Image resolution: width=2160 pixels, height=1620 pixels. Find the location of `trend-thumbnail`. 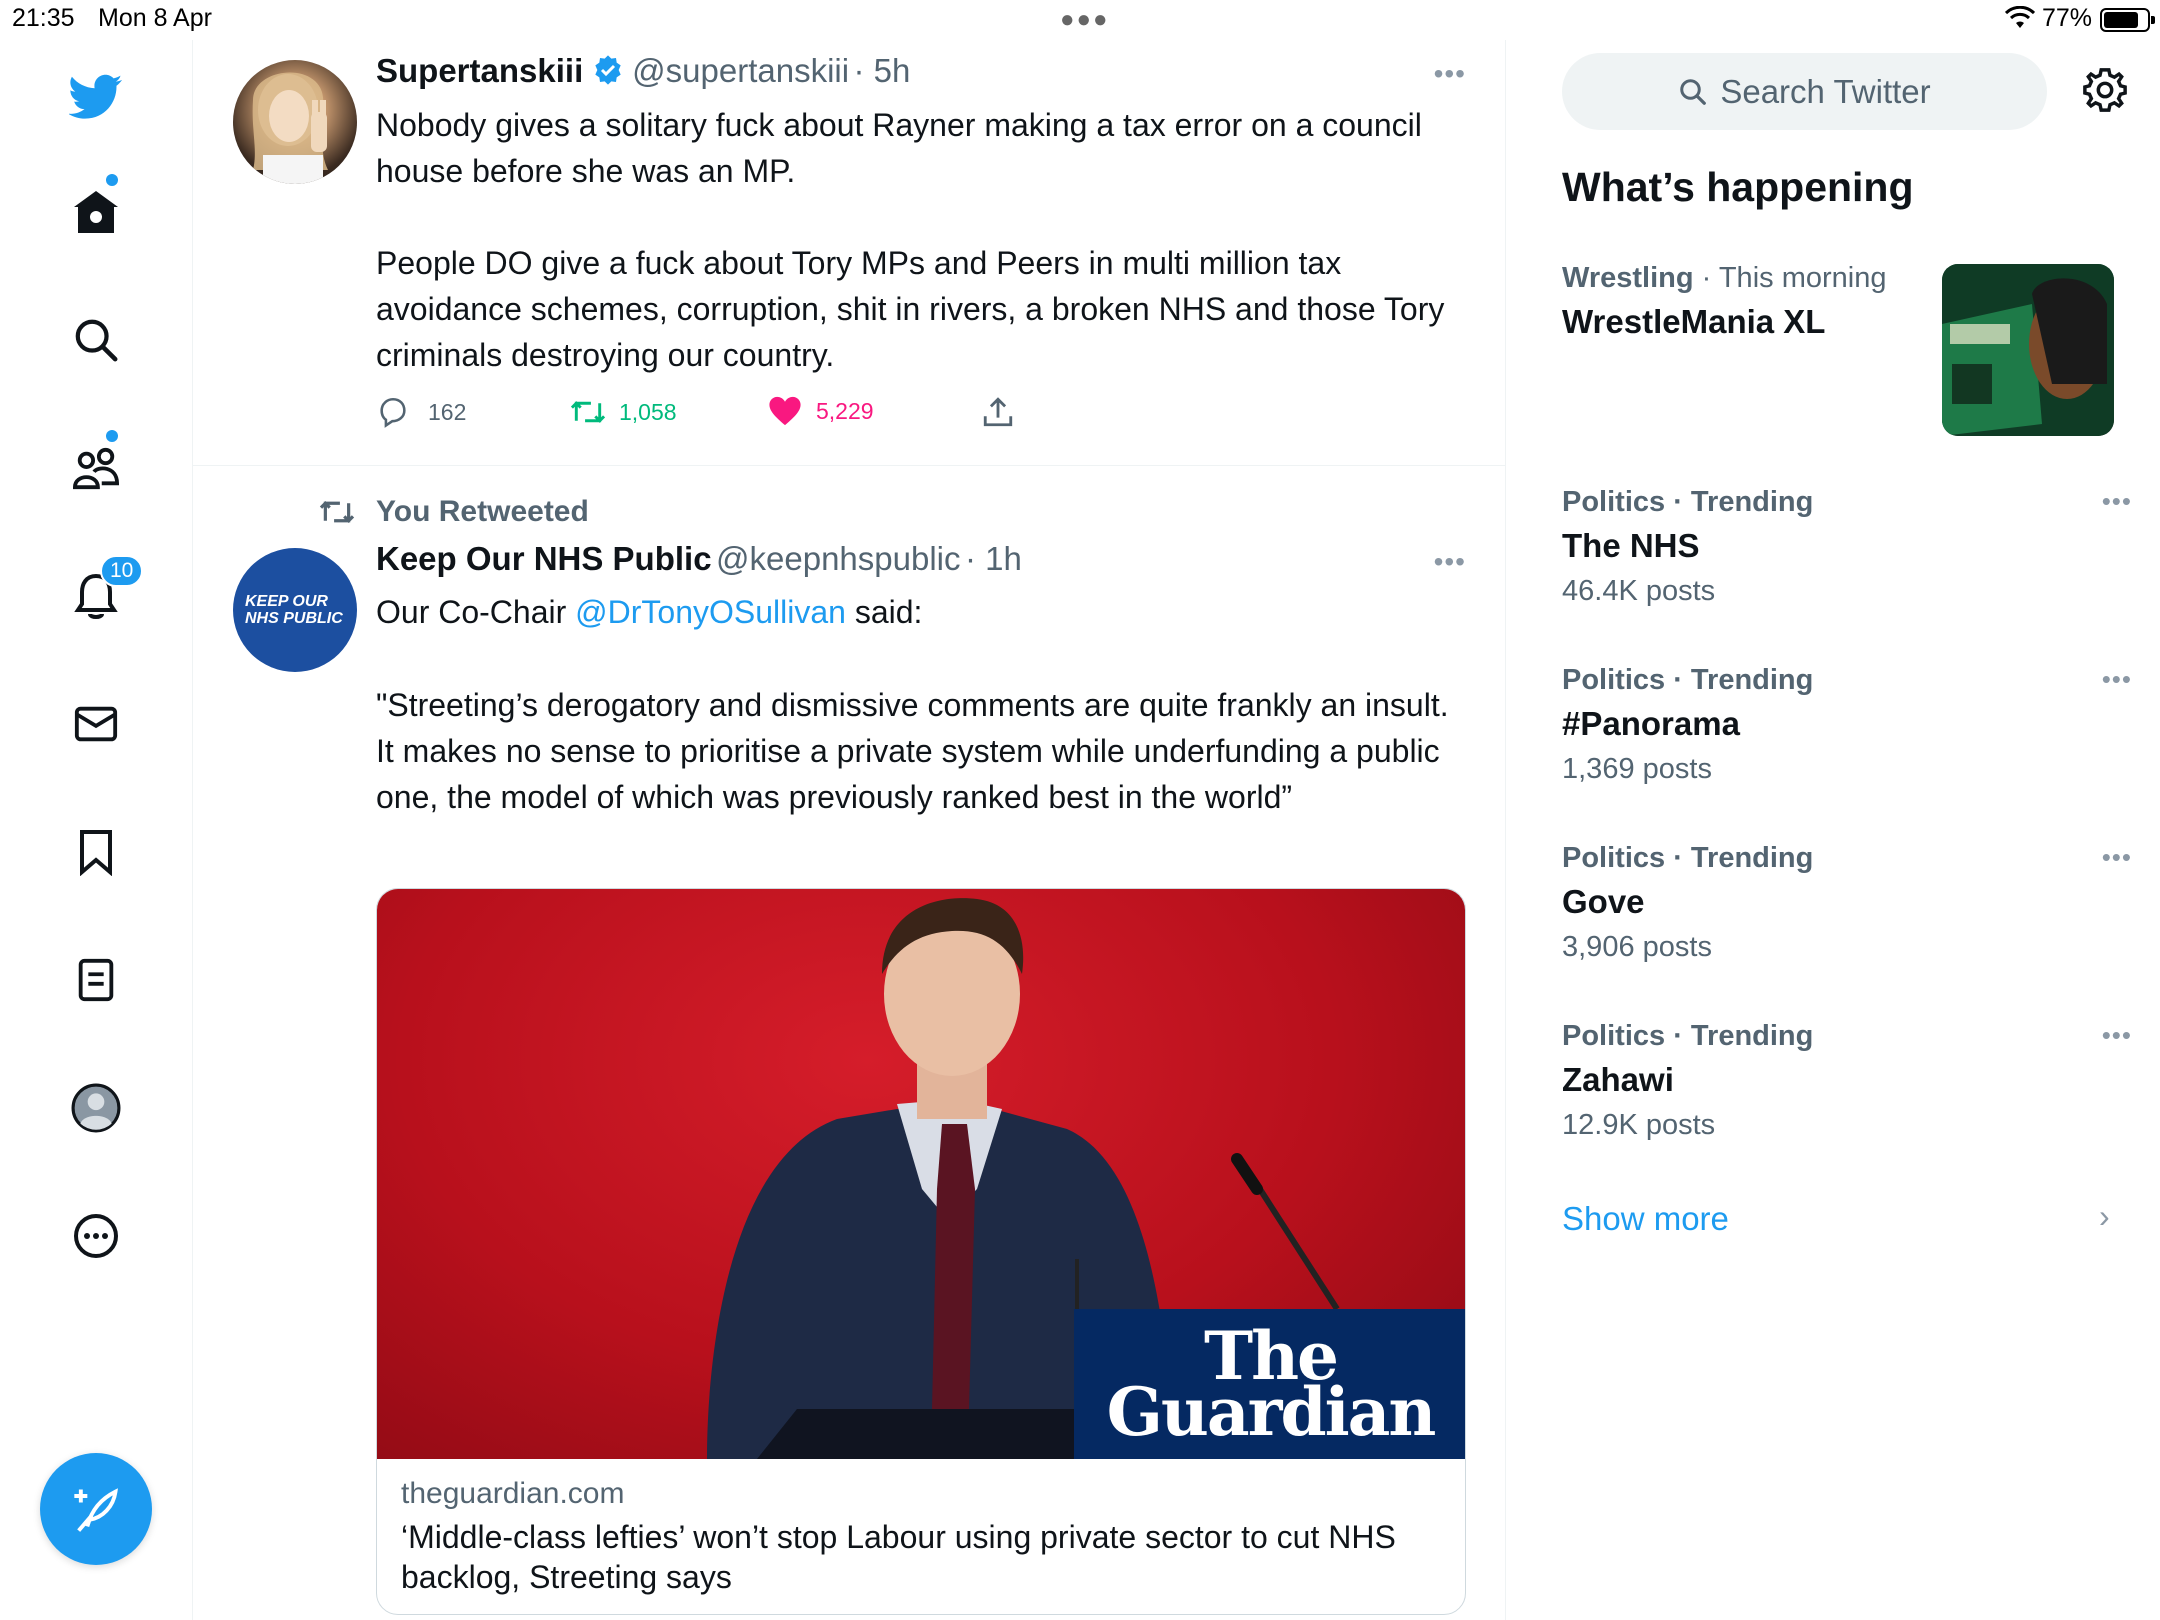

trend-thumbnail is located at coordinates (2028, 350).